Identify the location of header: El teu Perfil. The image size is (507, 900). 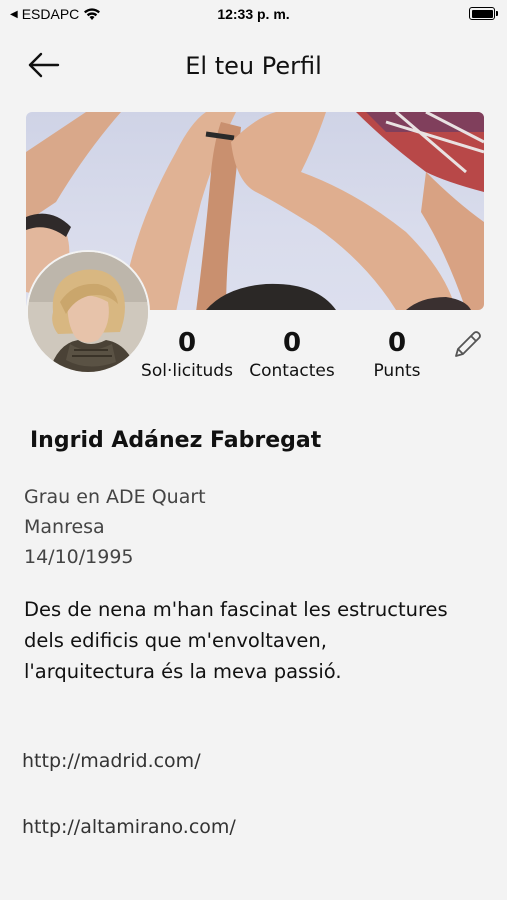
(253, 66).